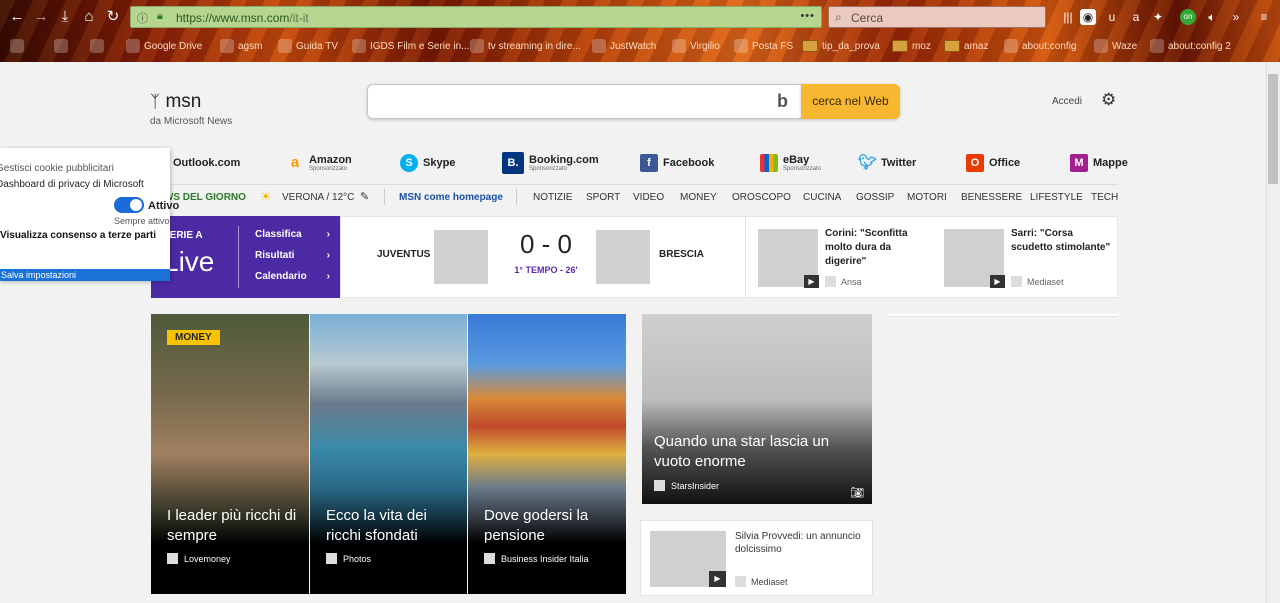 The image size is (1280, 603). I want to click on bookmark-folder-moz: moz, so click(911, 46).